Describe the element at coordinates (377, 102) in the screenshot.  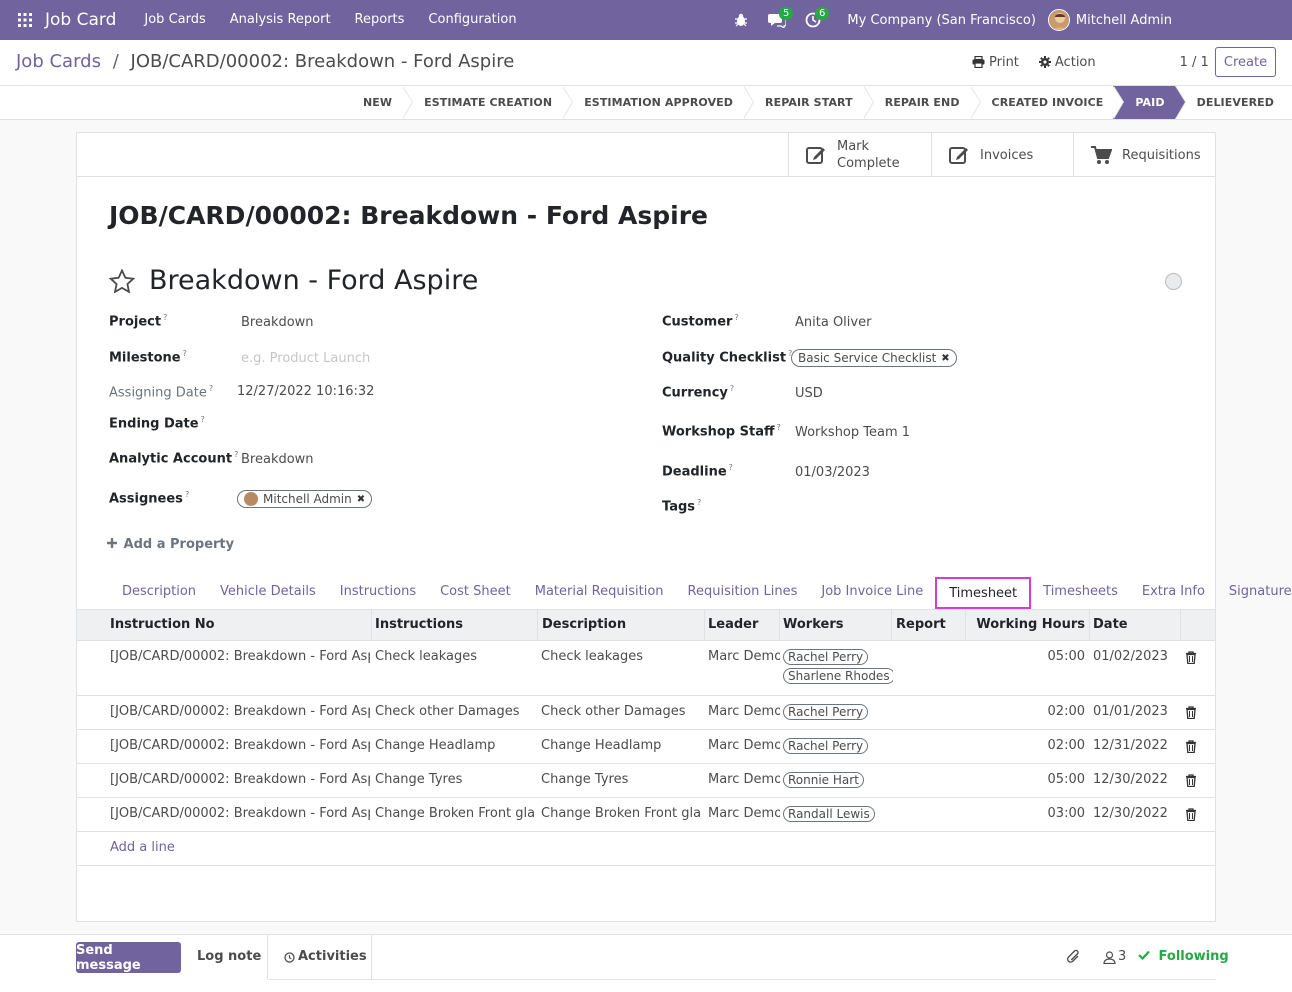
I see `stage-new: NEW` at that location.